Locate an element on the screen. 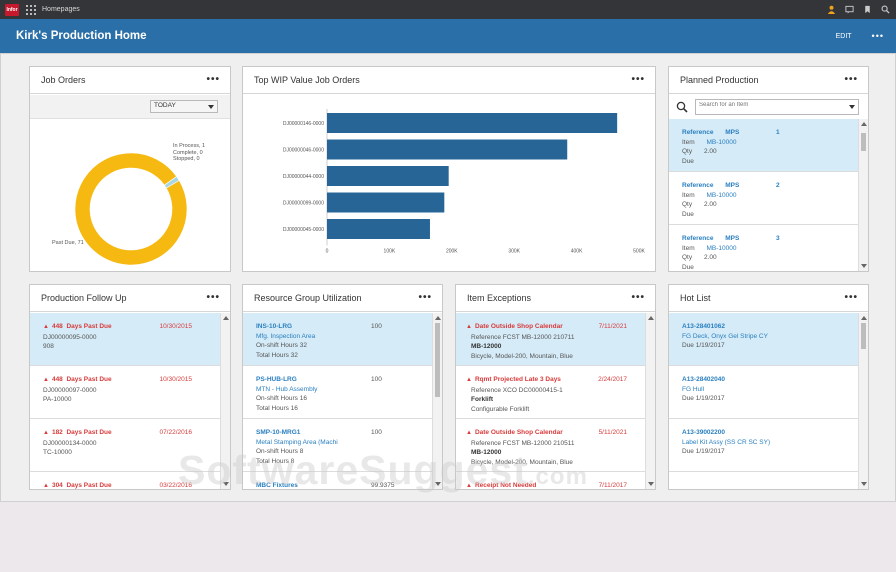 The width and height of the screenshot is (896, 572). hotlist-more-button: ••• is located at coordinates (851, 298).